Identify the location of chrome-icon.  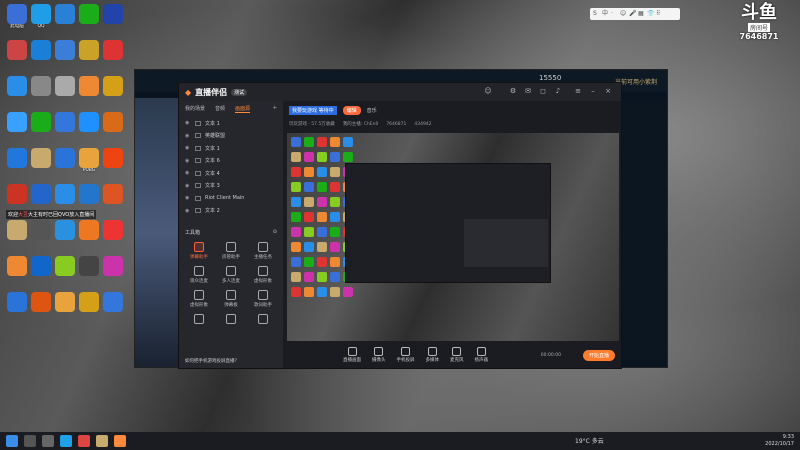
(84, 441).